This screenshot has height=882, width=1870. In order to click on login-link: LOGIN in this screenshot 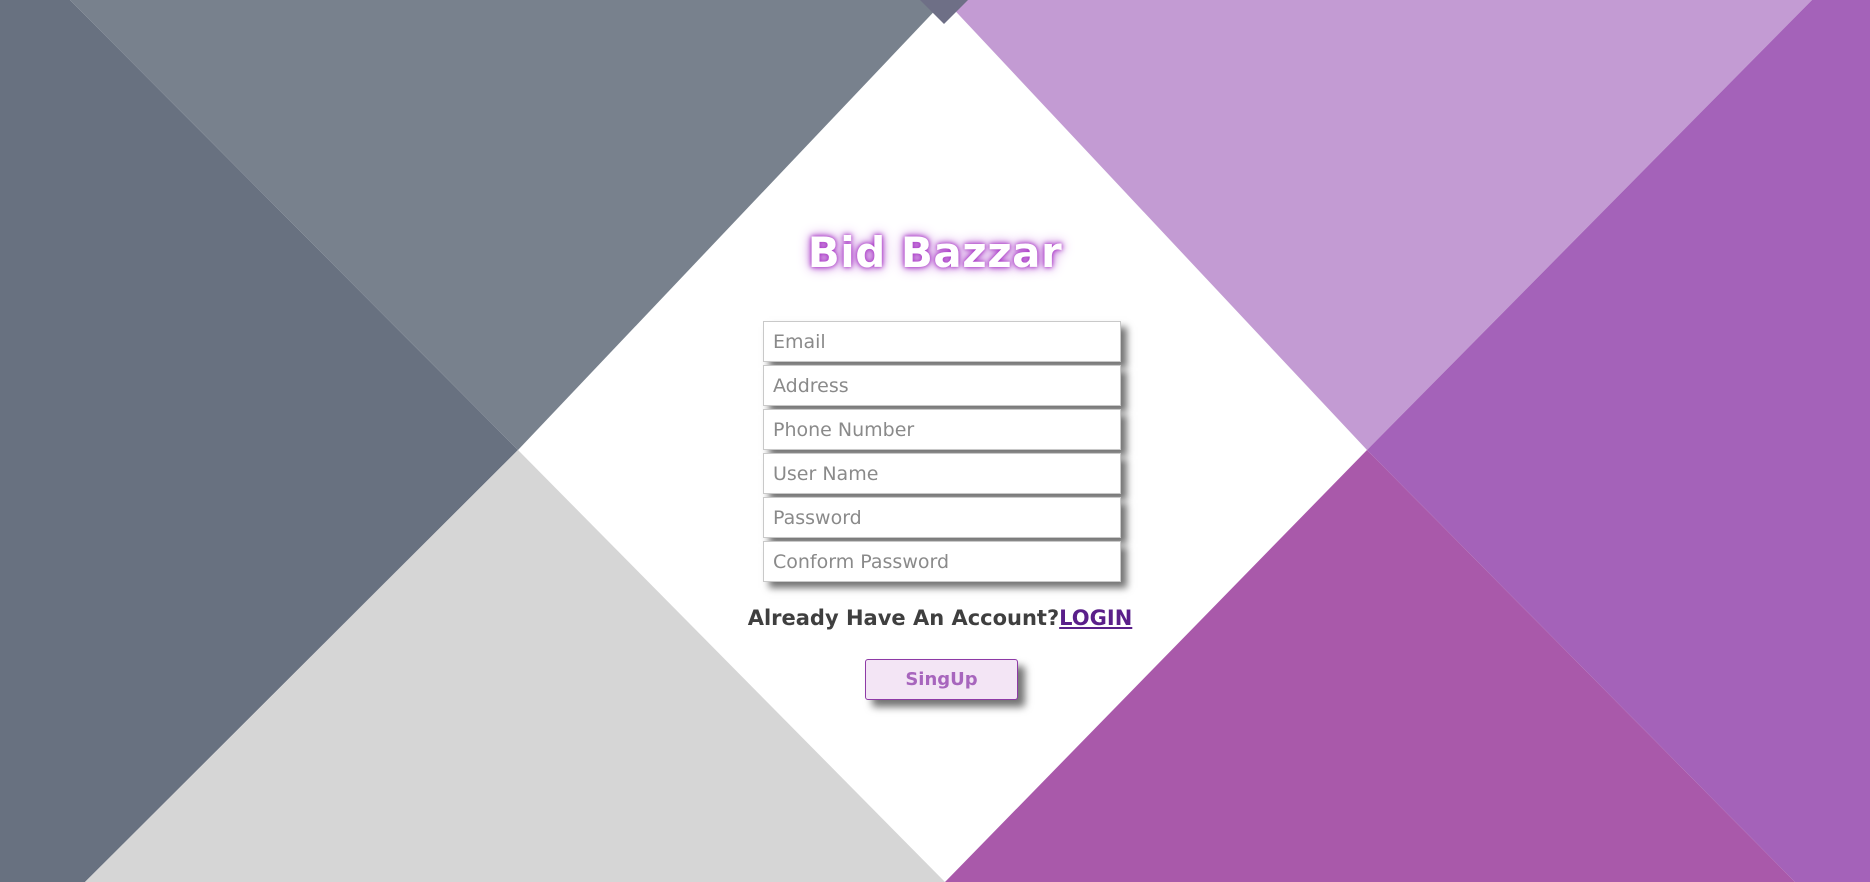, I will do `click(1095, 618)`.